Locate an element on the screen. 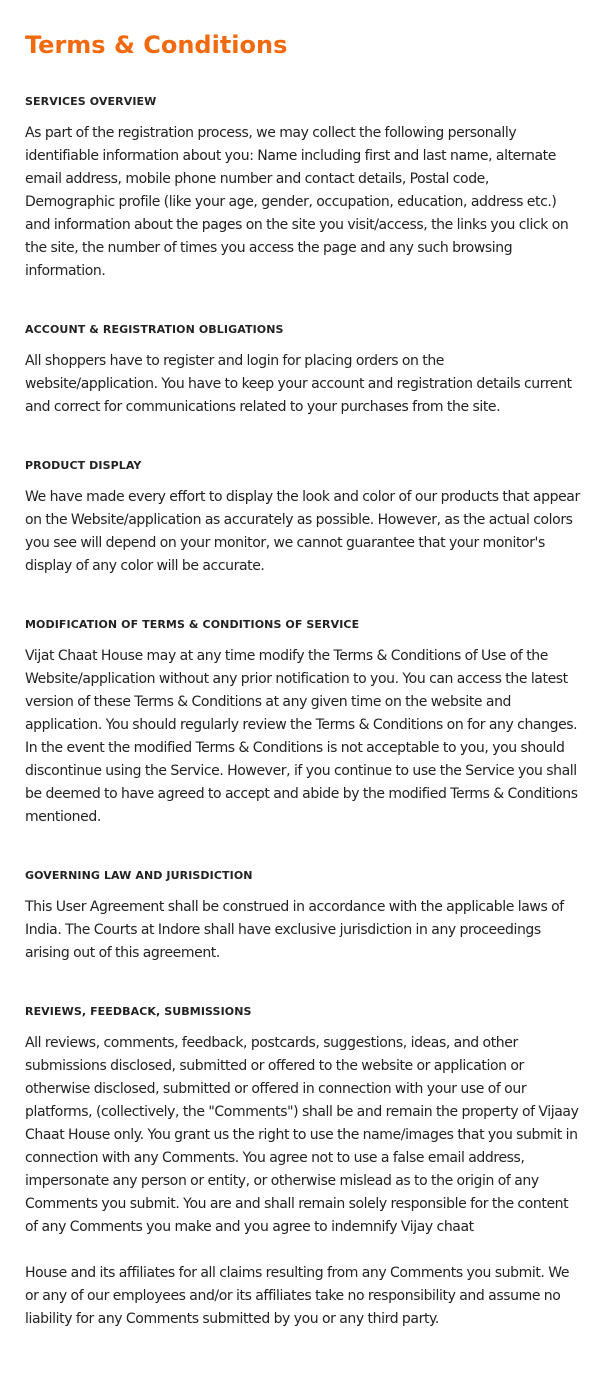 This screenshot has width=600, height=1400. section-heading: ACCOUNT & REGISTRATION OBLIGATIONS is located at coordinates (154, 329).